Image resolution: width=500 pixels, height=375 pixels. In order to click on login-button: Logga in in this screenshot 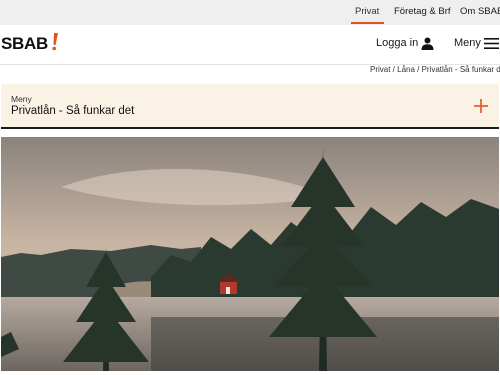, I will do `click(397, 43)`.